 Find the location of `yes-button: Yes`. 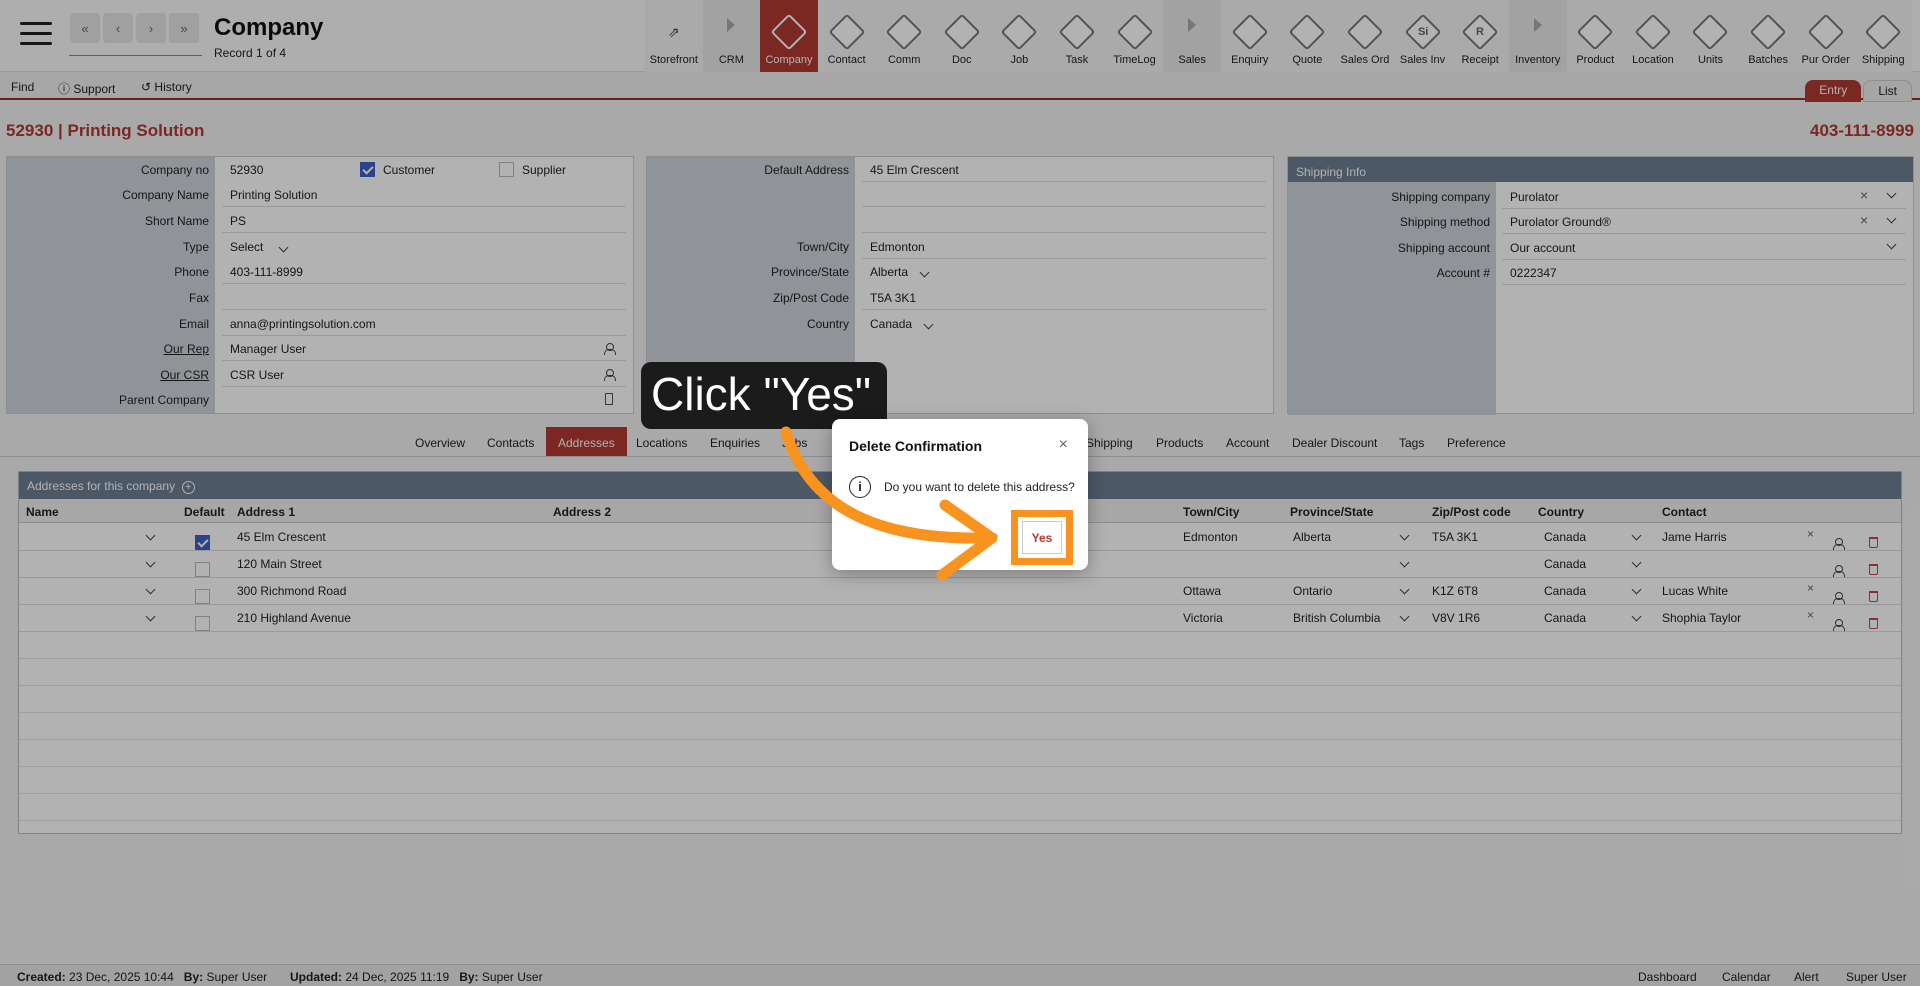

yes-button: Yes is located at coordinates (1042, 537).